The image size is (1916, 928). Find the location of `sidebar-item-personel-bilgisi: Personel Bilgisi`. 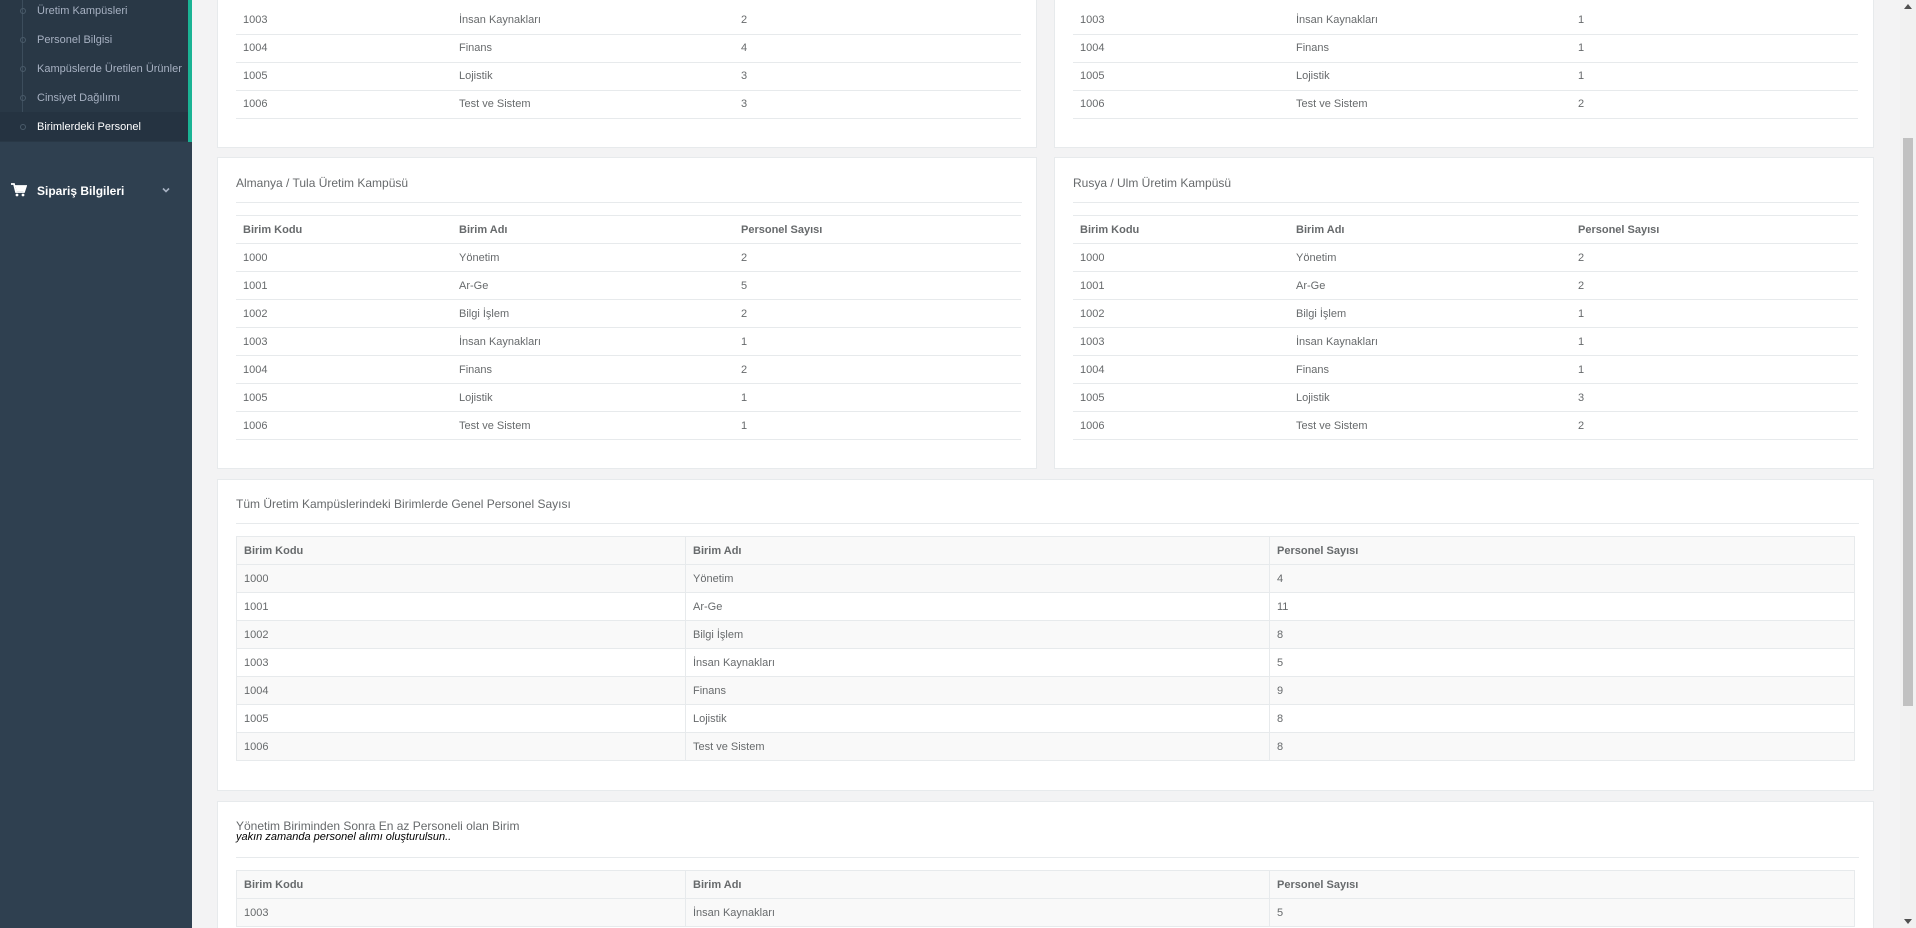

sidebar-item-personel-bilgisi: Personel Bilgisi is located at coordinates (94, 39).